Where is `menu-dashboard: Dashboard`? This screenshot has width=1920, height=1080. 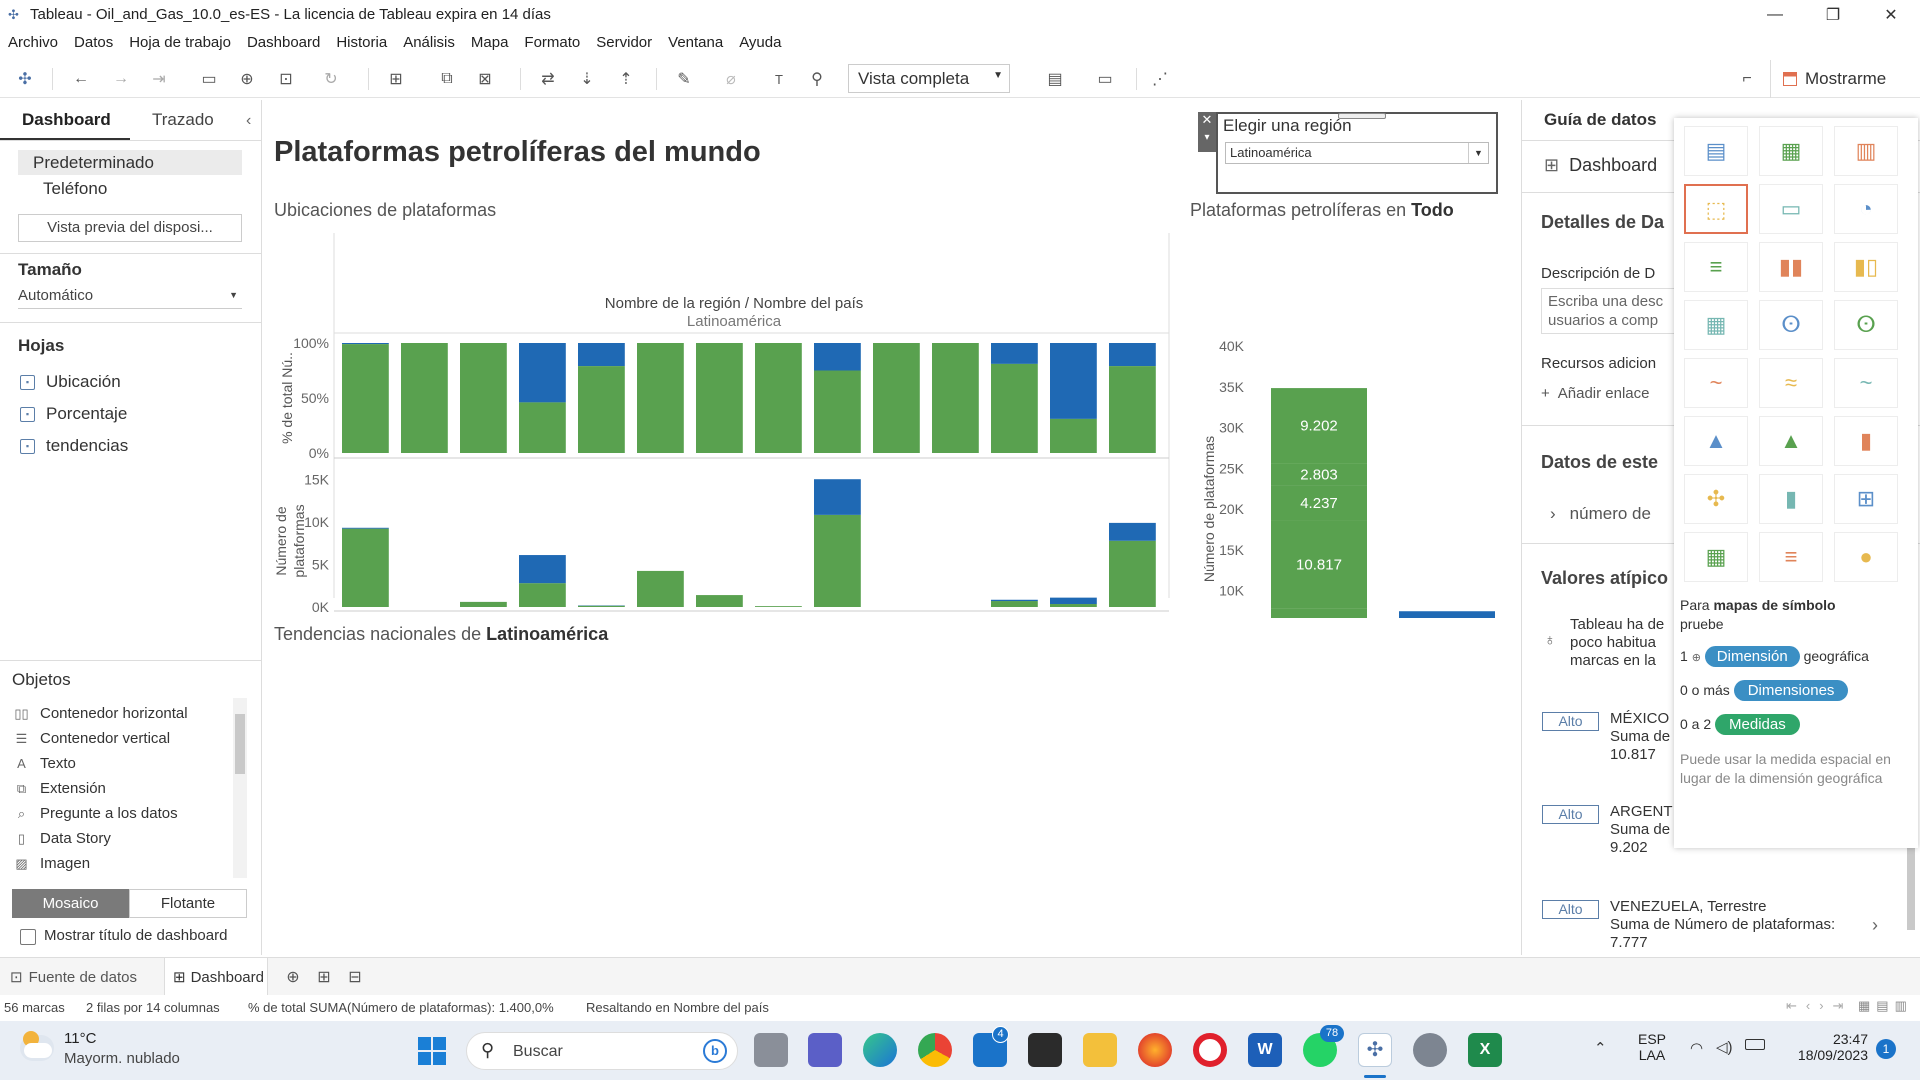 menu-dashboard: Dashboard is located at coordinates (283, 42).